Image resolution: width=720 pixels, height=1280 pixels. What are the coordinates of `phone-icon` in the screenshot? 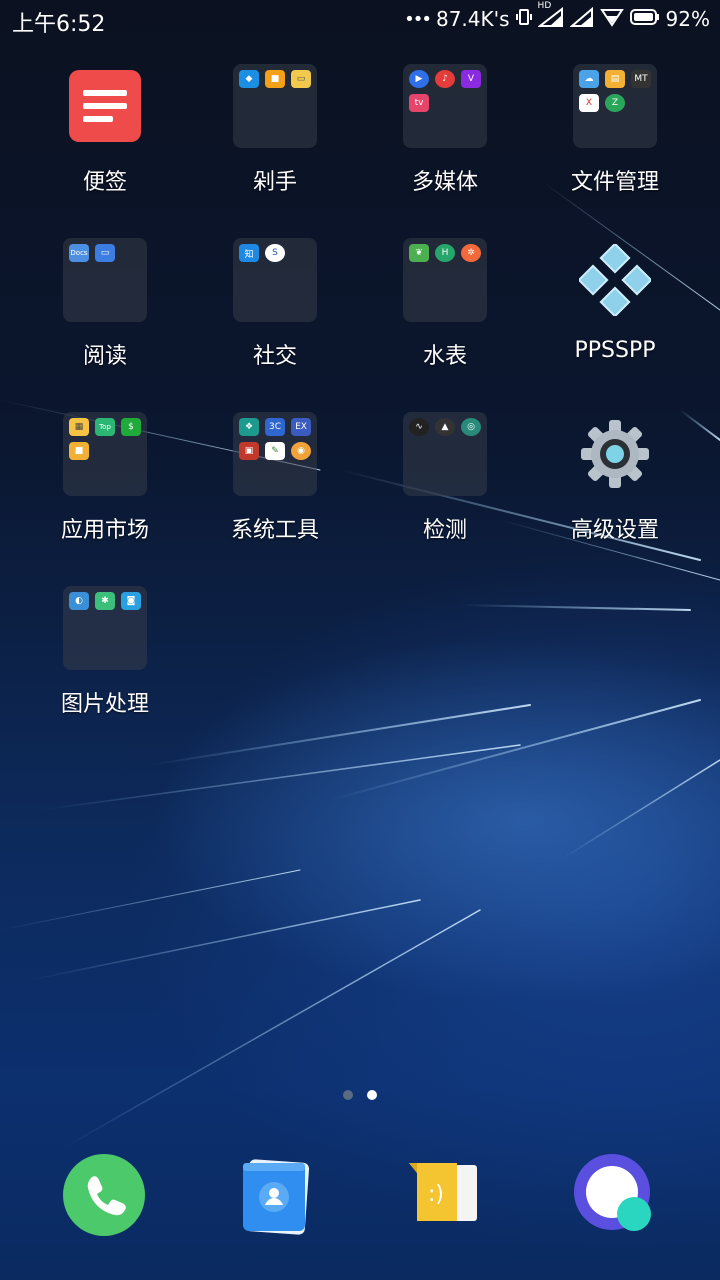 It's located at (104, 1195).